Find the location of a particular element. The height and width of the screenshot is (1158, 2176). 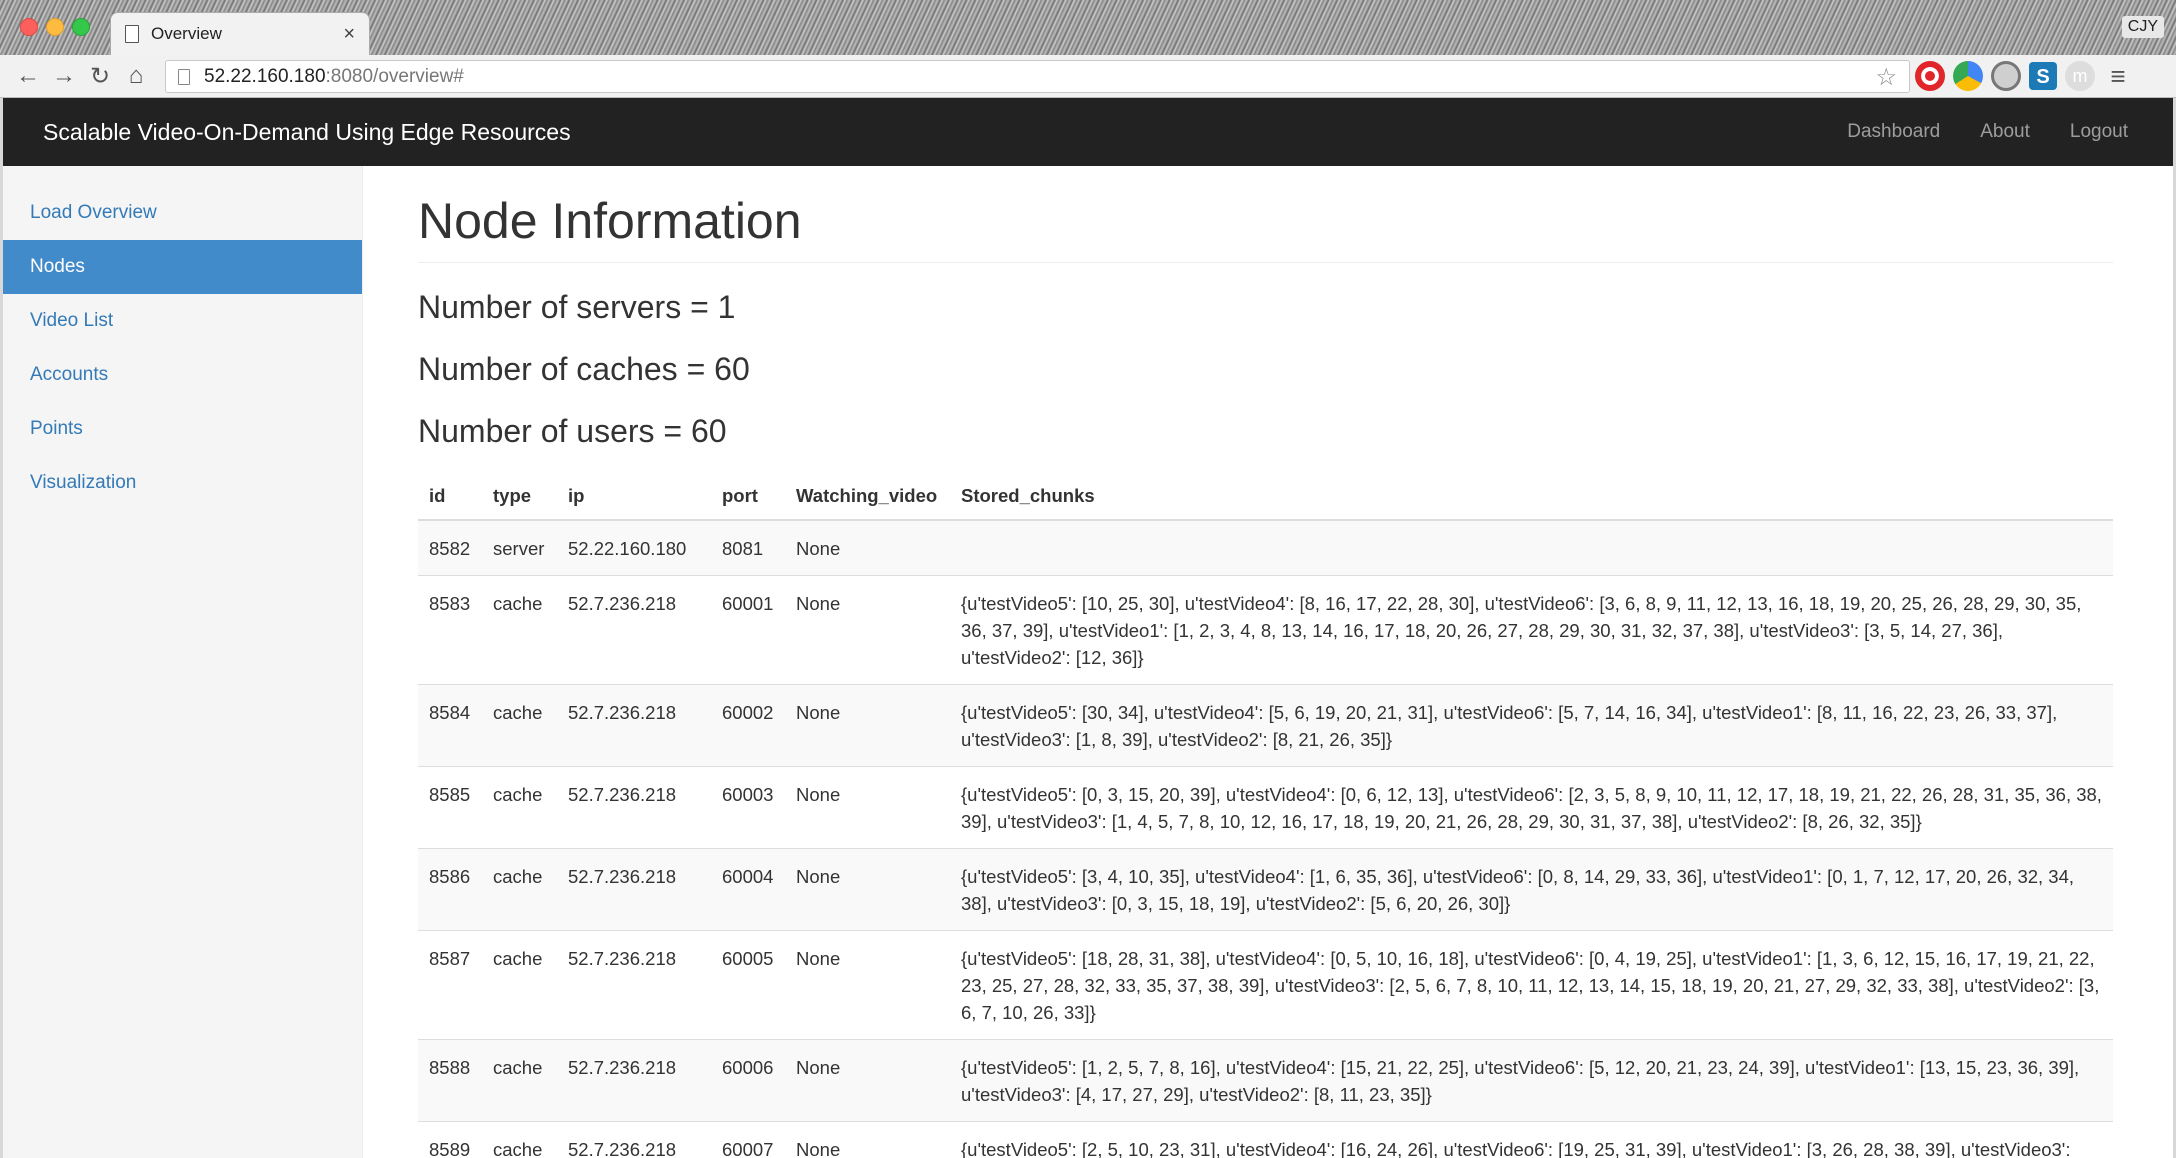

cell-id: 8583 is located at coordinates (450, 630).